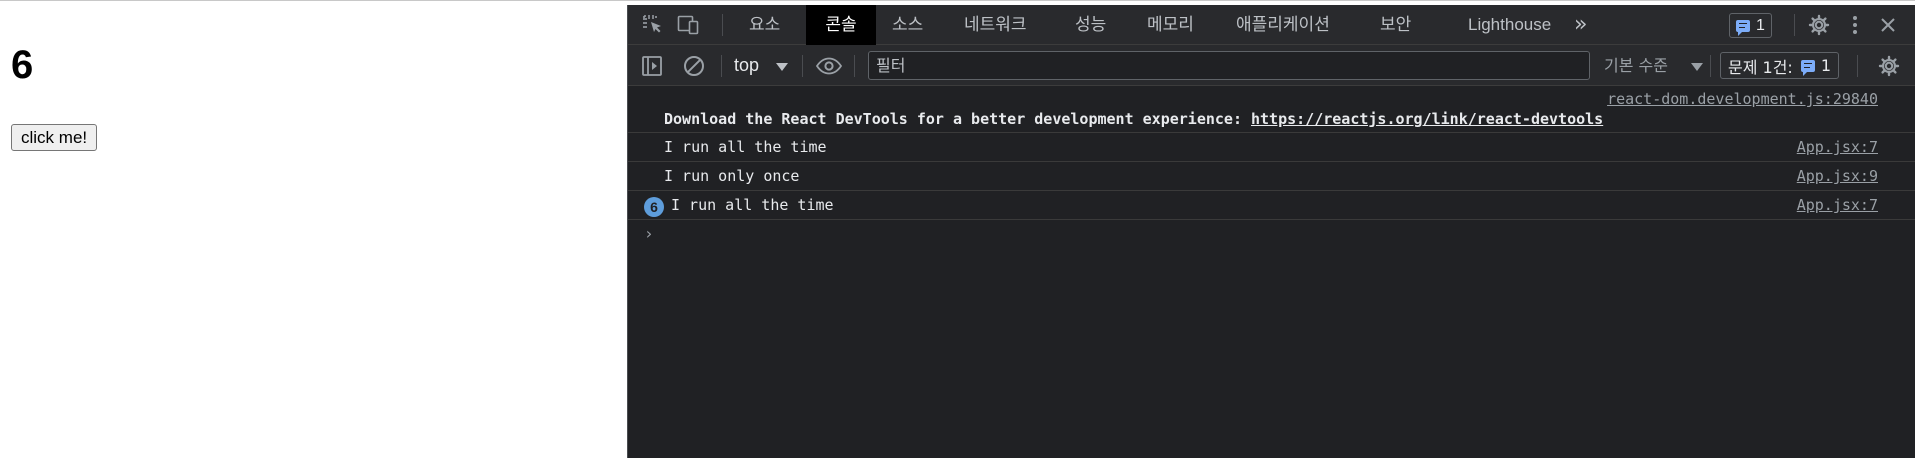  I want to click on console-message: I run all the time App.jsx:7, so click(1271, 147).